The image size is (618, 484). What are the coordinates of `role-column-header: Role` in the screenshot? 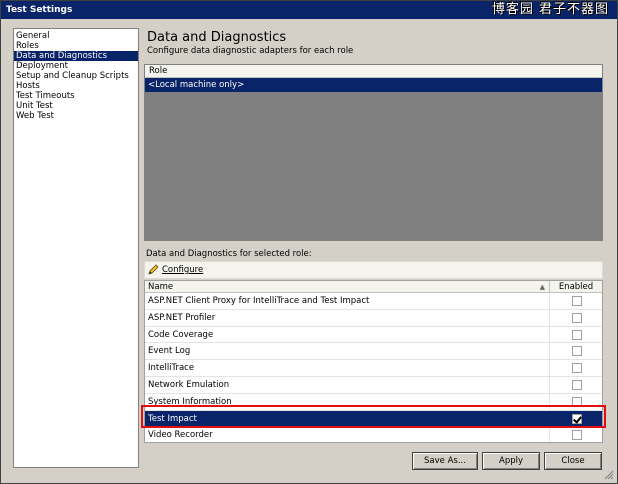 It's located at (373, 71).